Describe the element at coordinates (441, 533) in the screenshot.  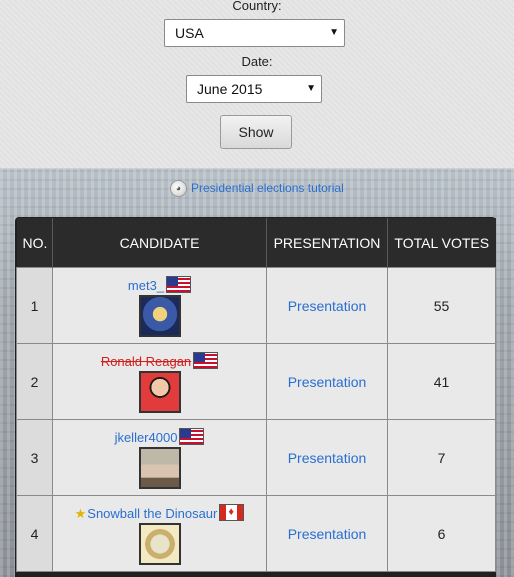
I see `votes-cell: 6` at that location.